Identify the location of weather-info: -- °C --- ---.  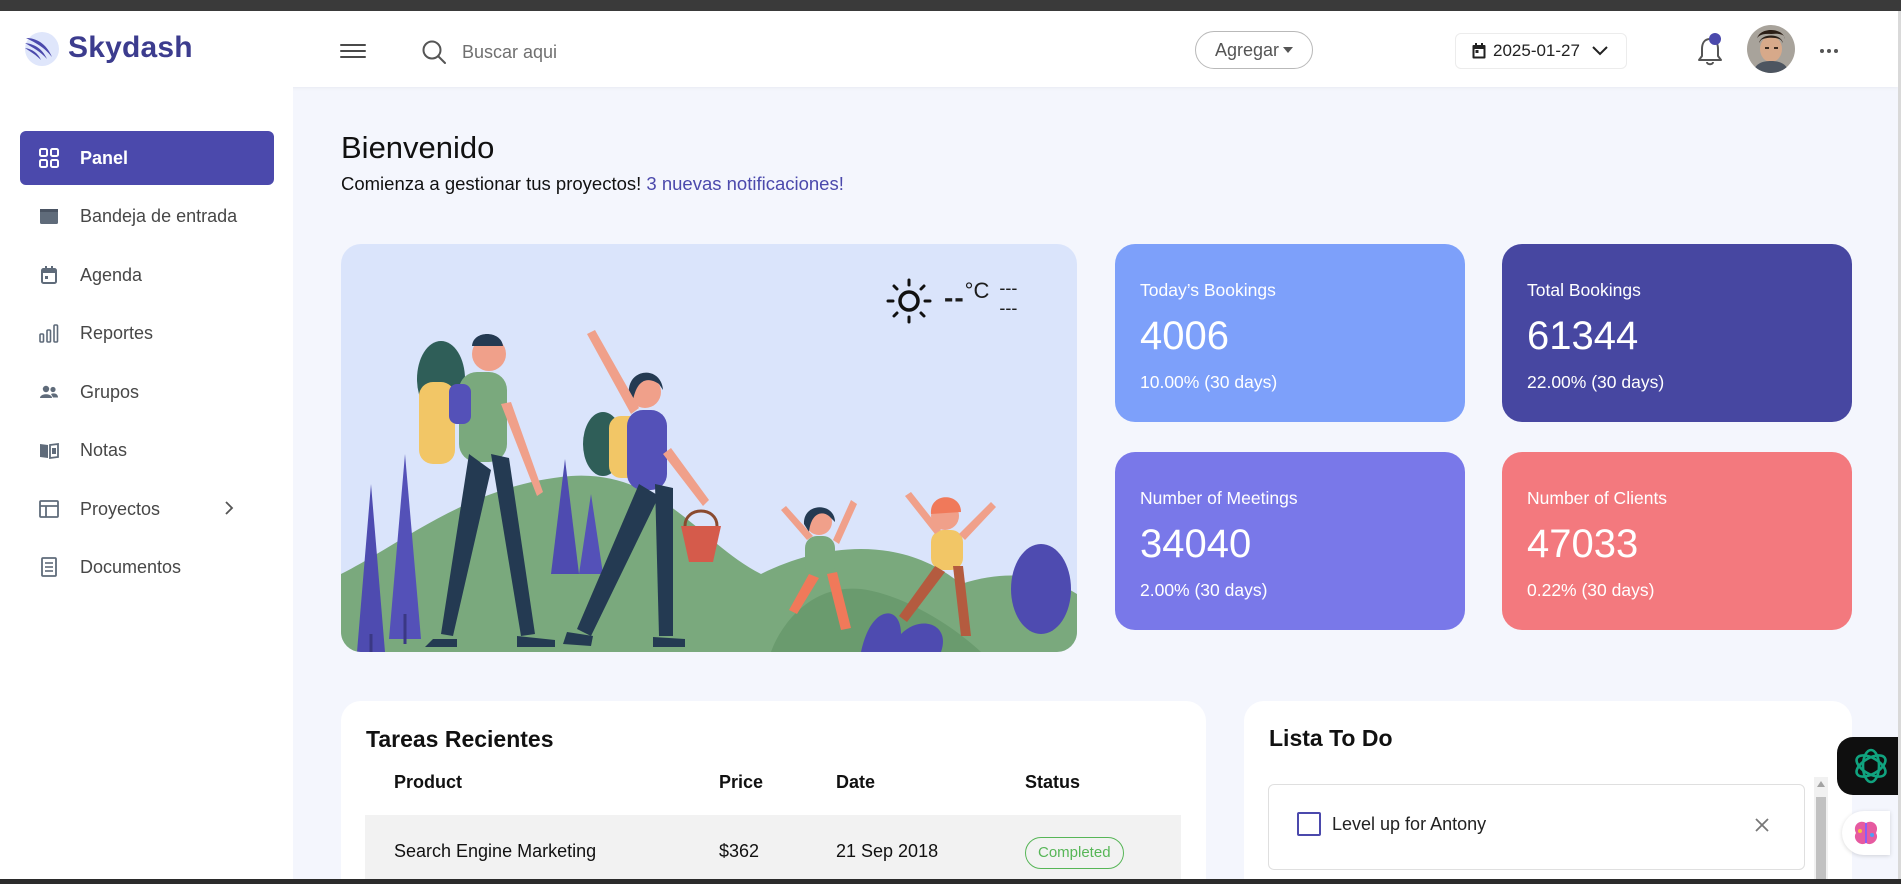
(951, 301).